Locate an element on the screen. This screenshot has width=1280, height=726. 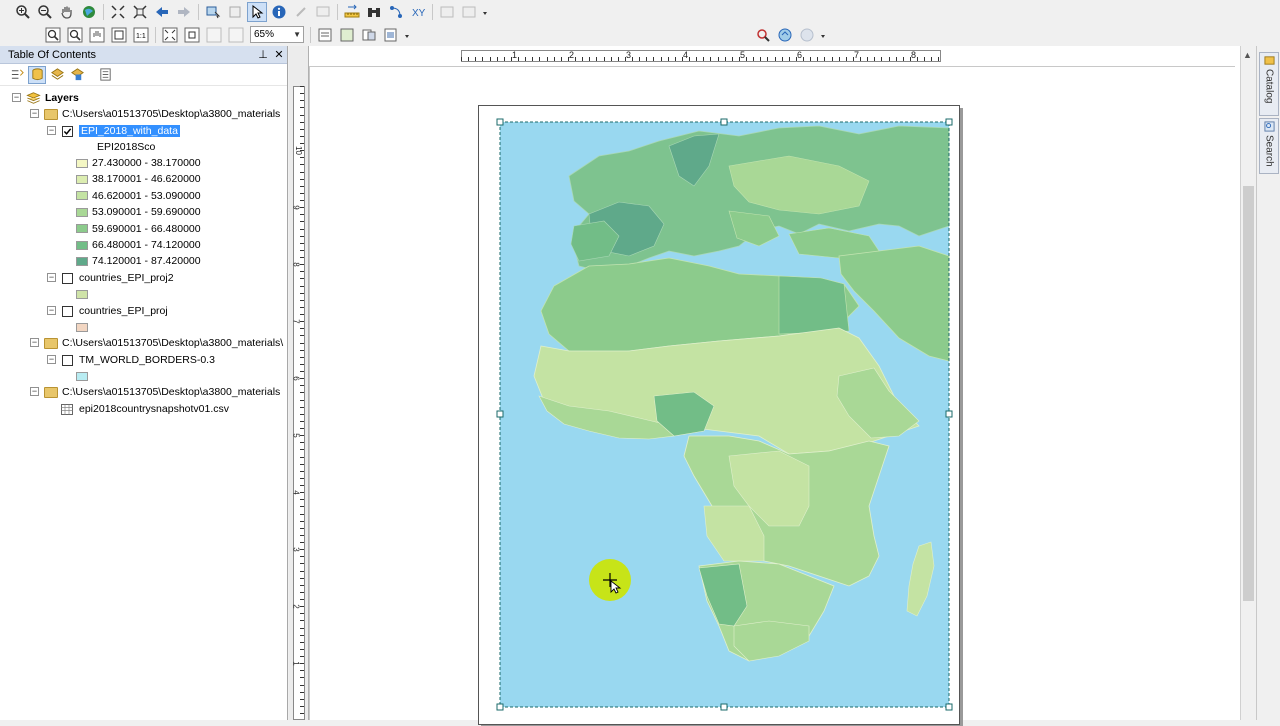
swipe-icon is located at coordinates (469, 12).